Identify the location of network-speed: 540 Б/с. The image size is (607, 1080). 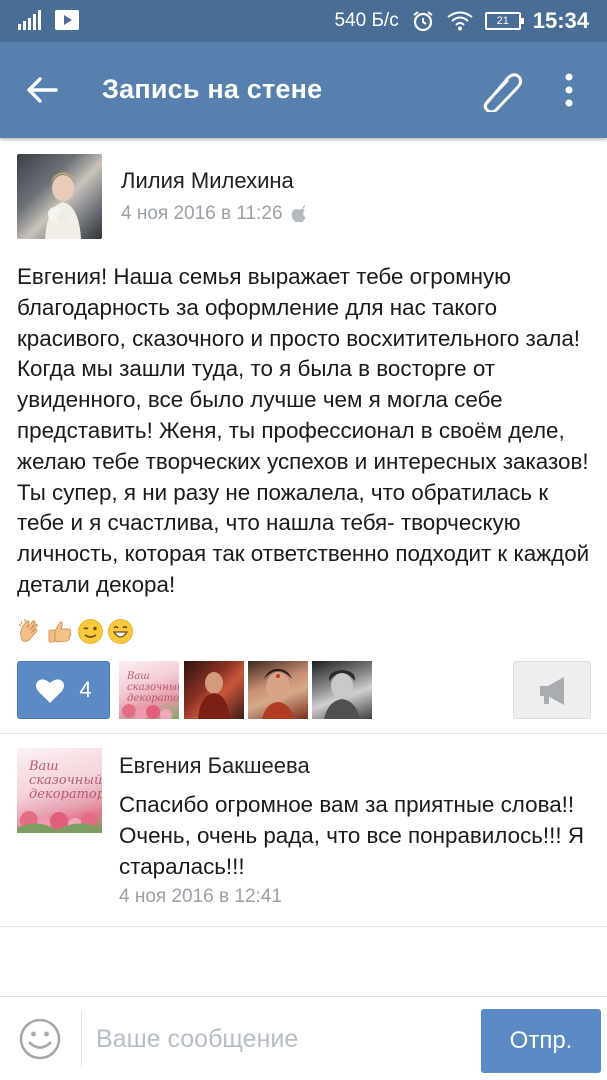
(366, 20).